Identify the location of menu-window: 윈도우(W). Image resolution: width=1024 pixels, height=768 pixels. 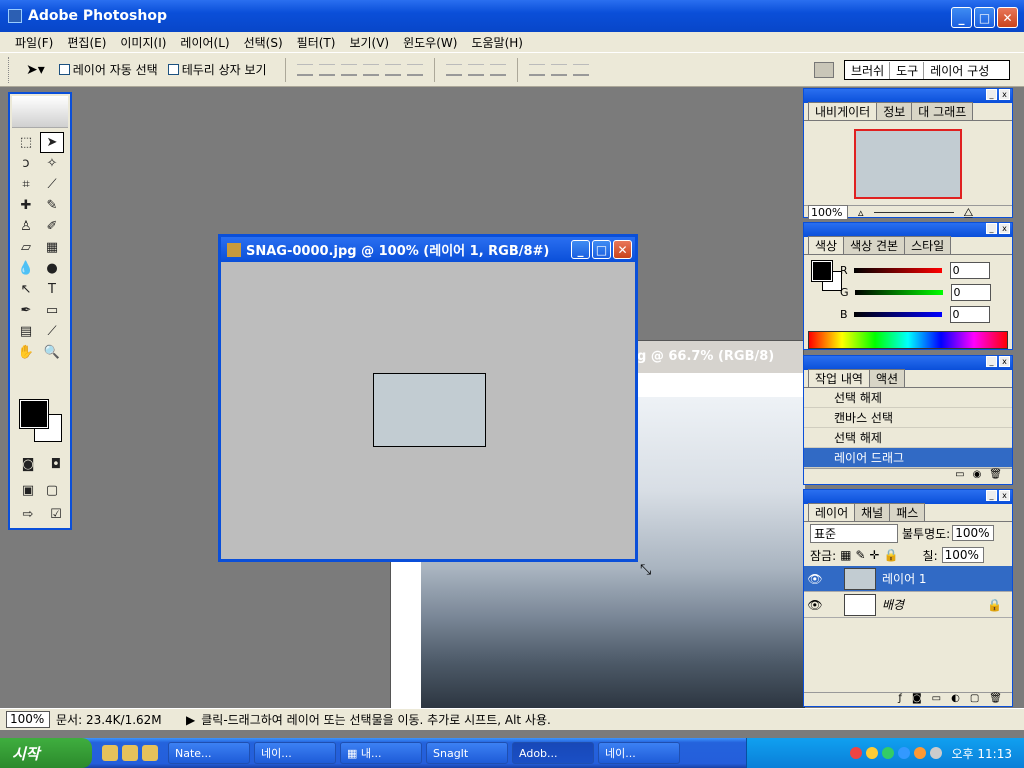
(430, 42).